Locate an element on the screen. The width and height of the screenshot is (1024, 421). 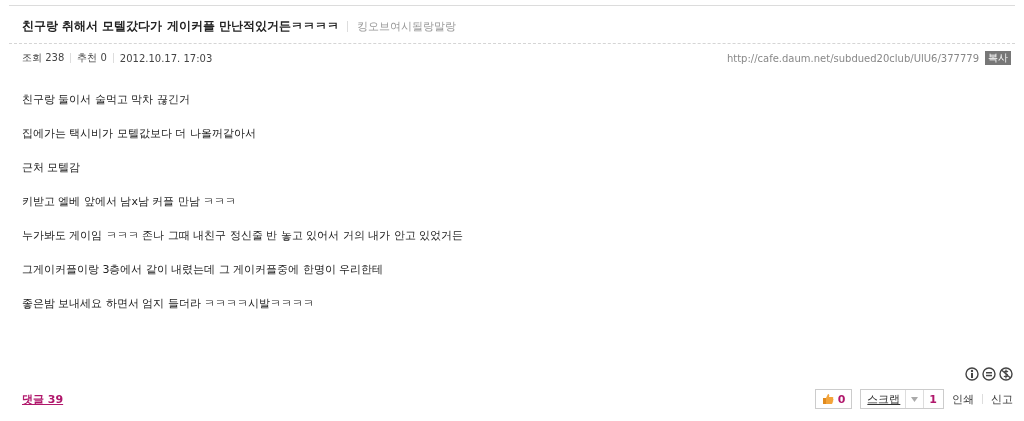
body-paragraph: 키받고 엘베 앞에서 남x남 커플 만남 ㅋㅋㅋ is located at coordinates (130, 202).